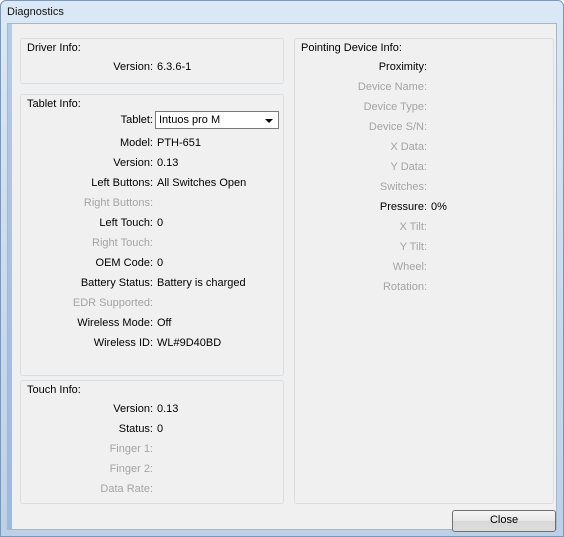  I want to click on touch-info-label-finger-2: Finger 2:, so click(131, 469).